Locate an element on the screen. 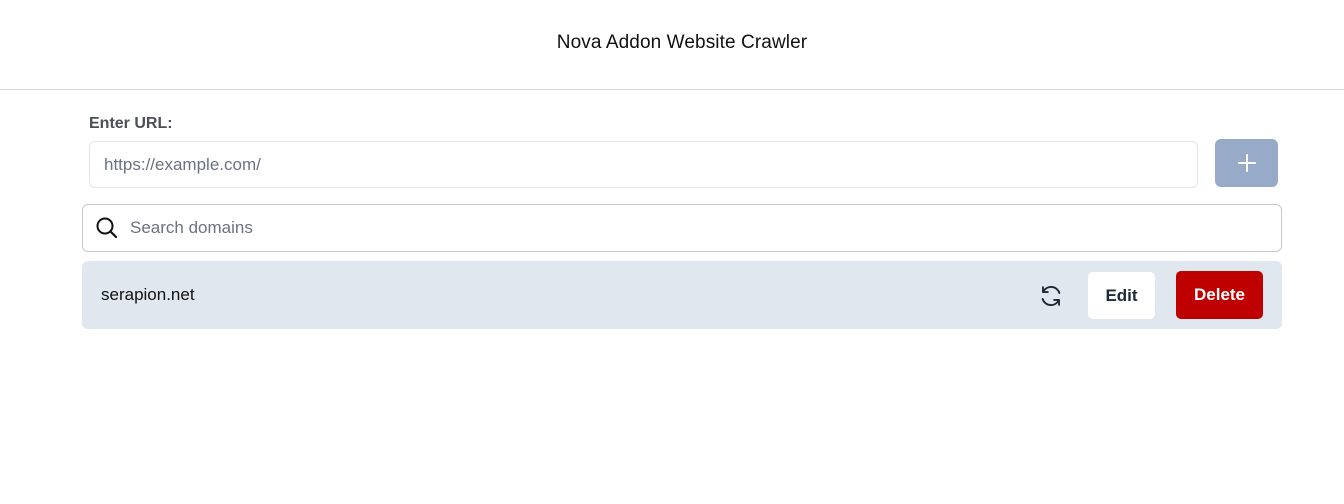 The height and width of the screenshot is (504, 1344). search-input is located at coordinates (700, 228).